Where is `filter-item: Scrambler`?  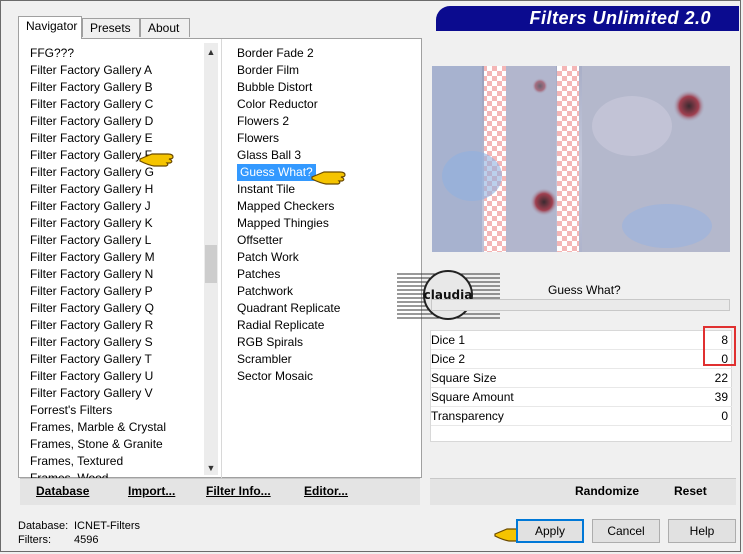
filter-item: Scrambler is located at coordinates (324, 359).